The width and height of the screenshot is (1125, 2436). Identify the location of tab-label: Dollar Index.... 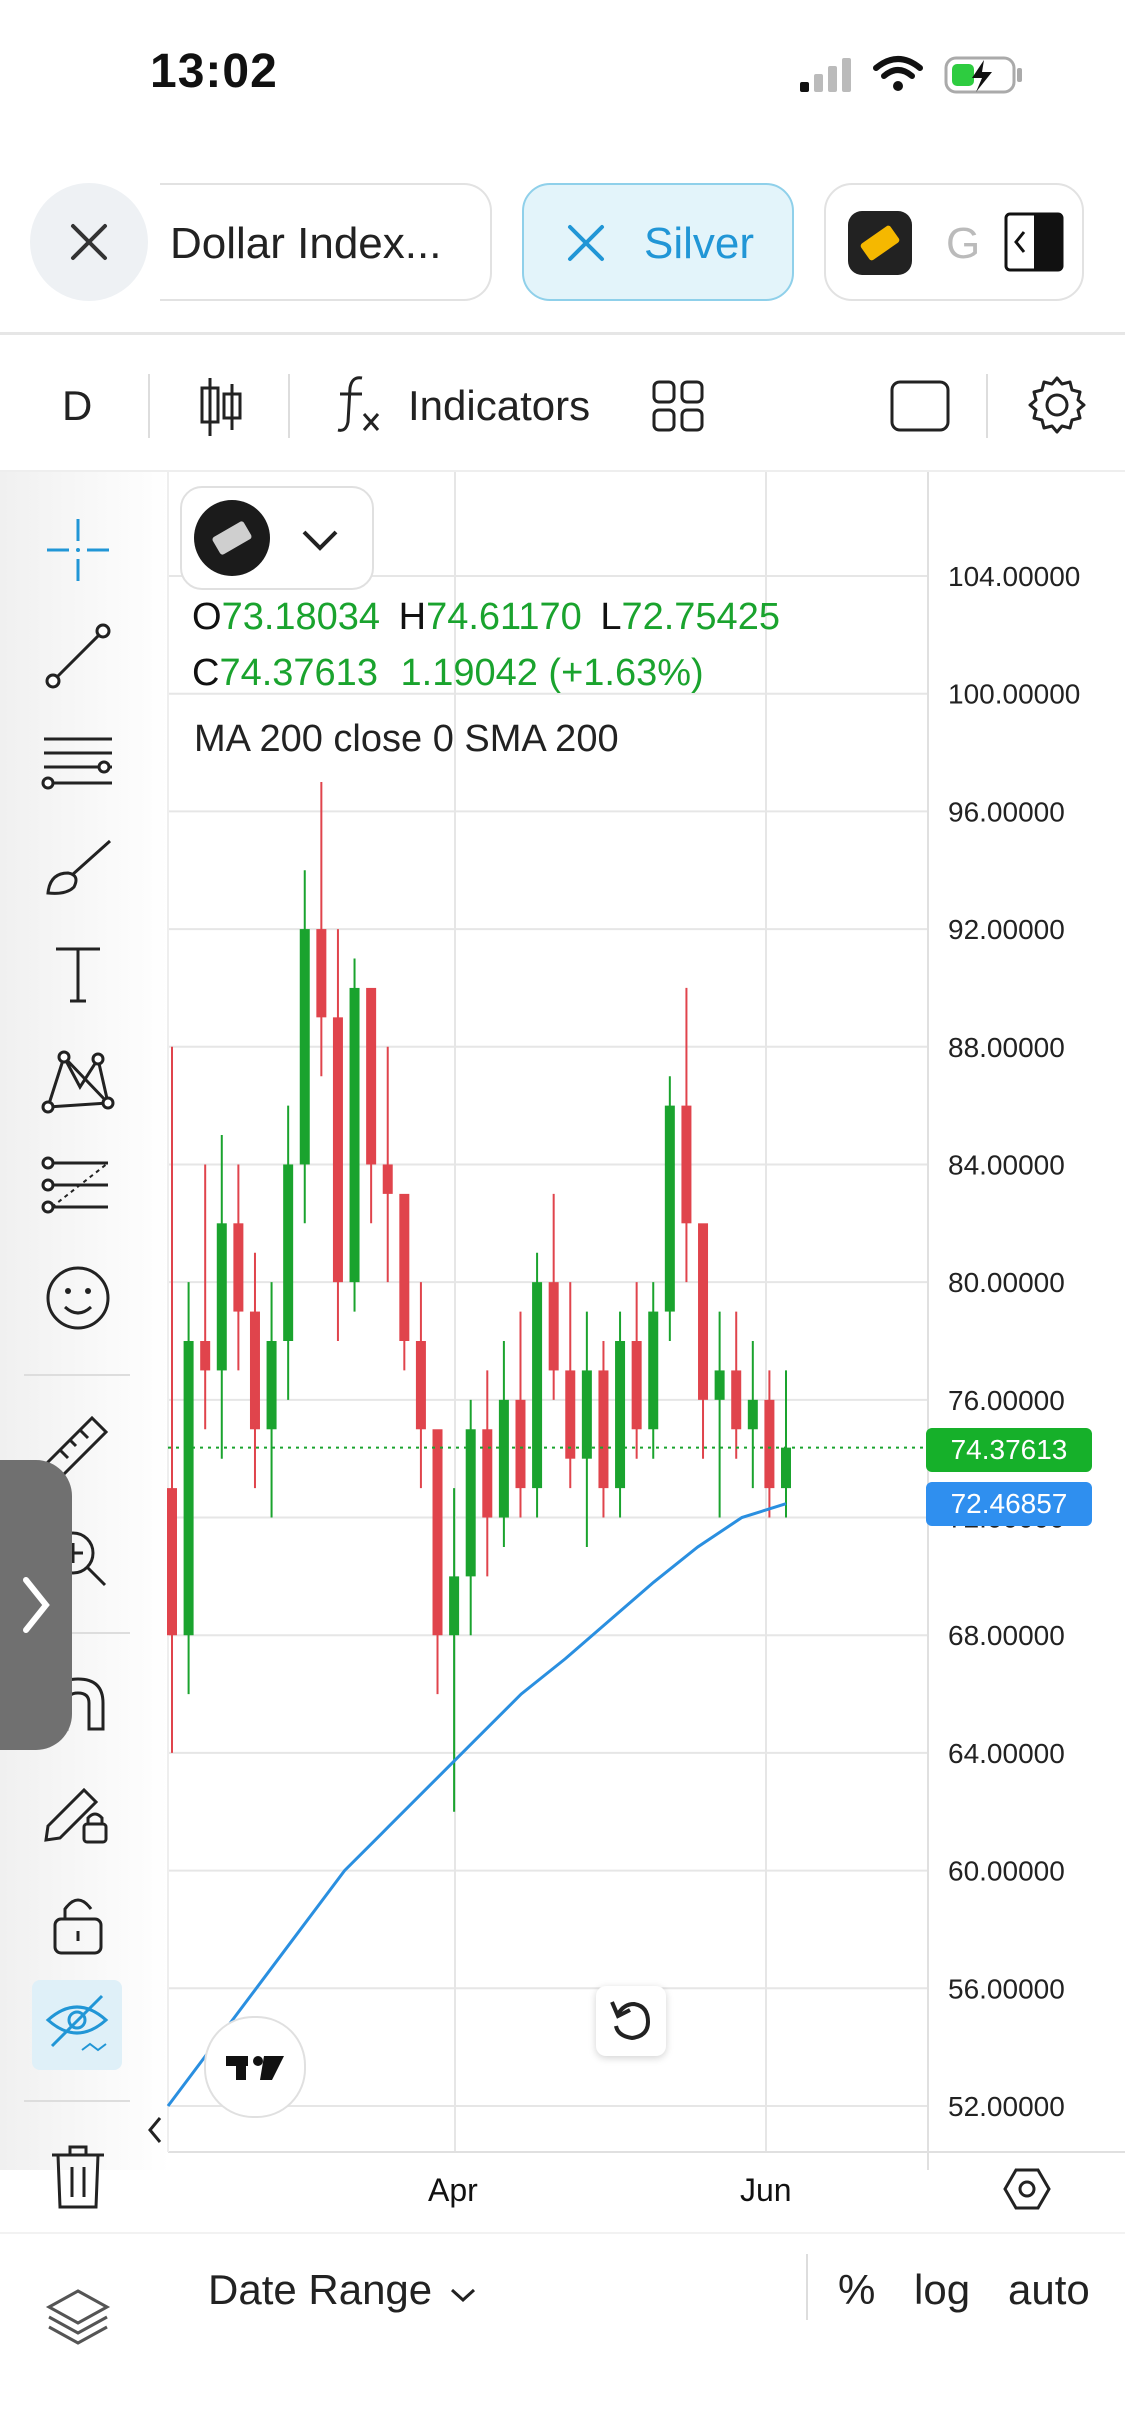
(306, 243).